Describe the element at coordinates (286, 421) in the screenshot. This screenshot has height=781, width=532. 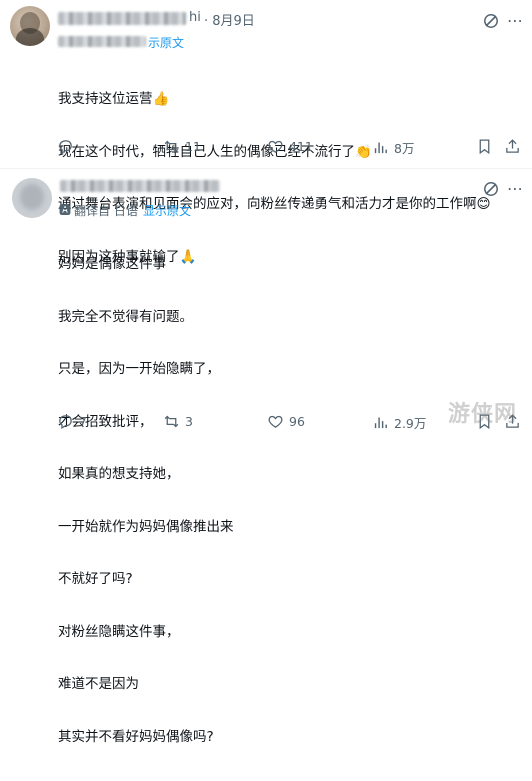
I see `like-button: 96` at that location.